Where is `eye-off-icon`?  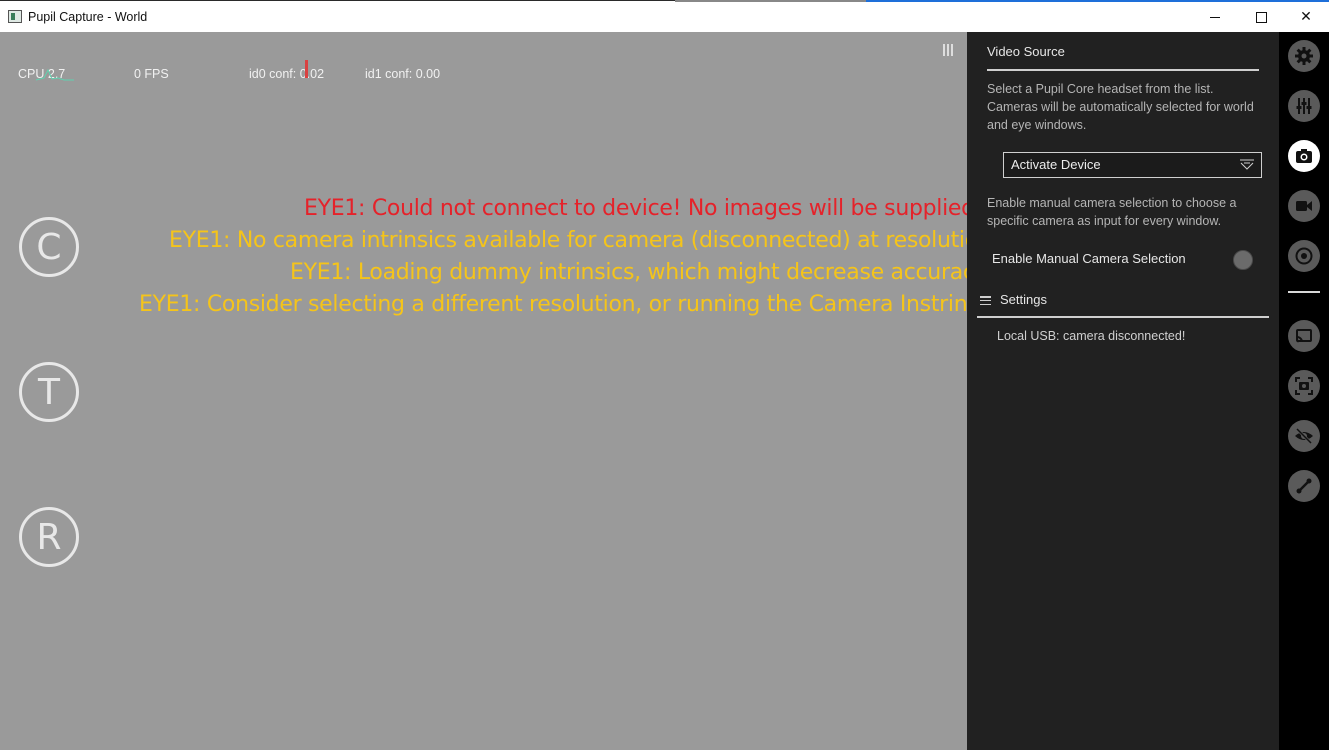
eye-off-icon is located at coordinates (1304, 436).